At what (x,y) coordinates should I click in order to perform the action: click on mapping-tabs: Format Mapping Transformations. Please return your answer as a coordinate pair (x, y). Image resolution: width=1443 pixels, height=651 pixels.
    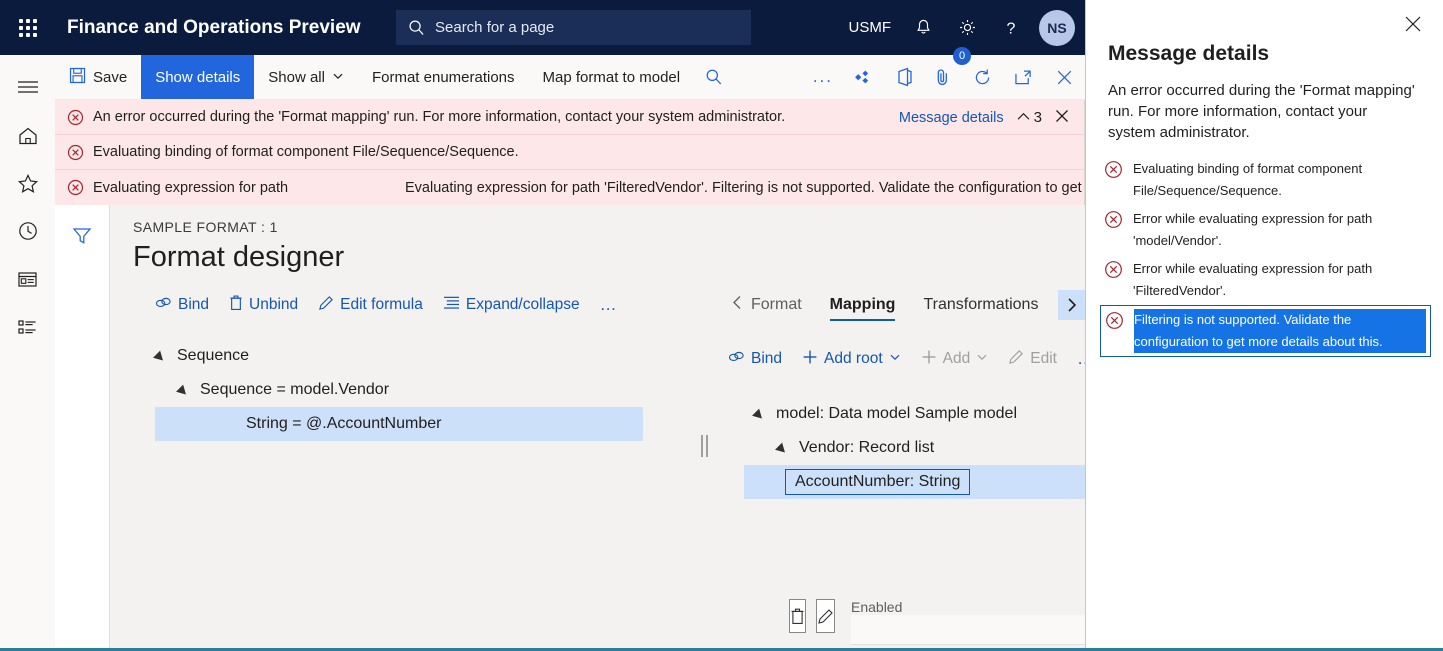
    Looking at the image, I should click on (901, 305).